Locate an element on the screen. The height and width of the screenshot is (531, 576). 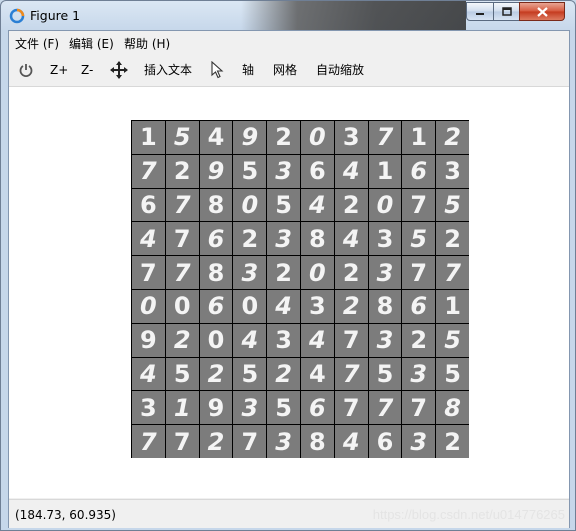
reset-icon is located at coordinates (26, 70).